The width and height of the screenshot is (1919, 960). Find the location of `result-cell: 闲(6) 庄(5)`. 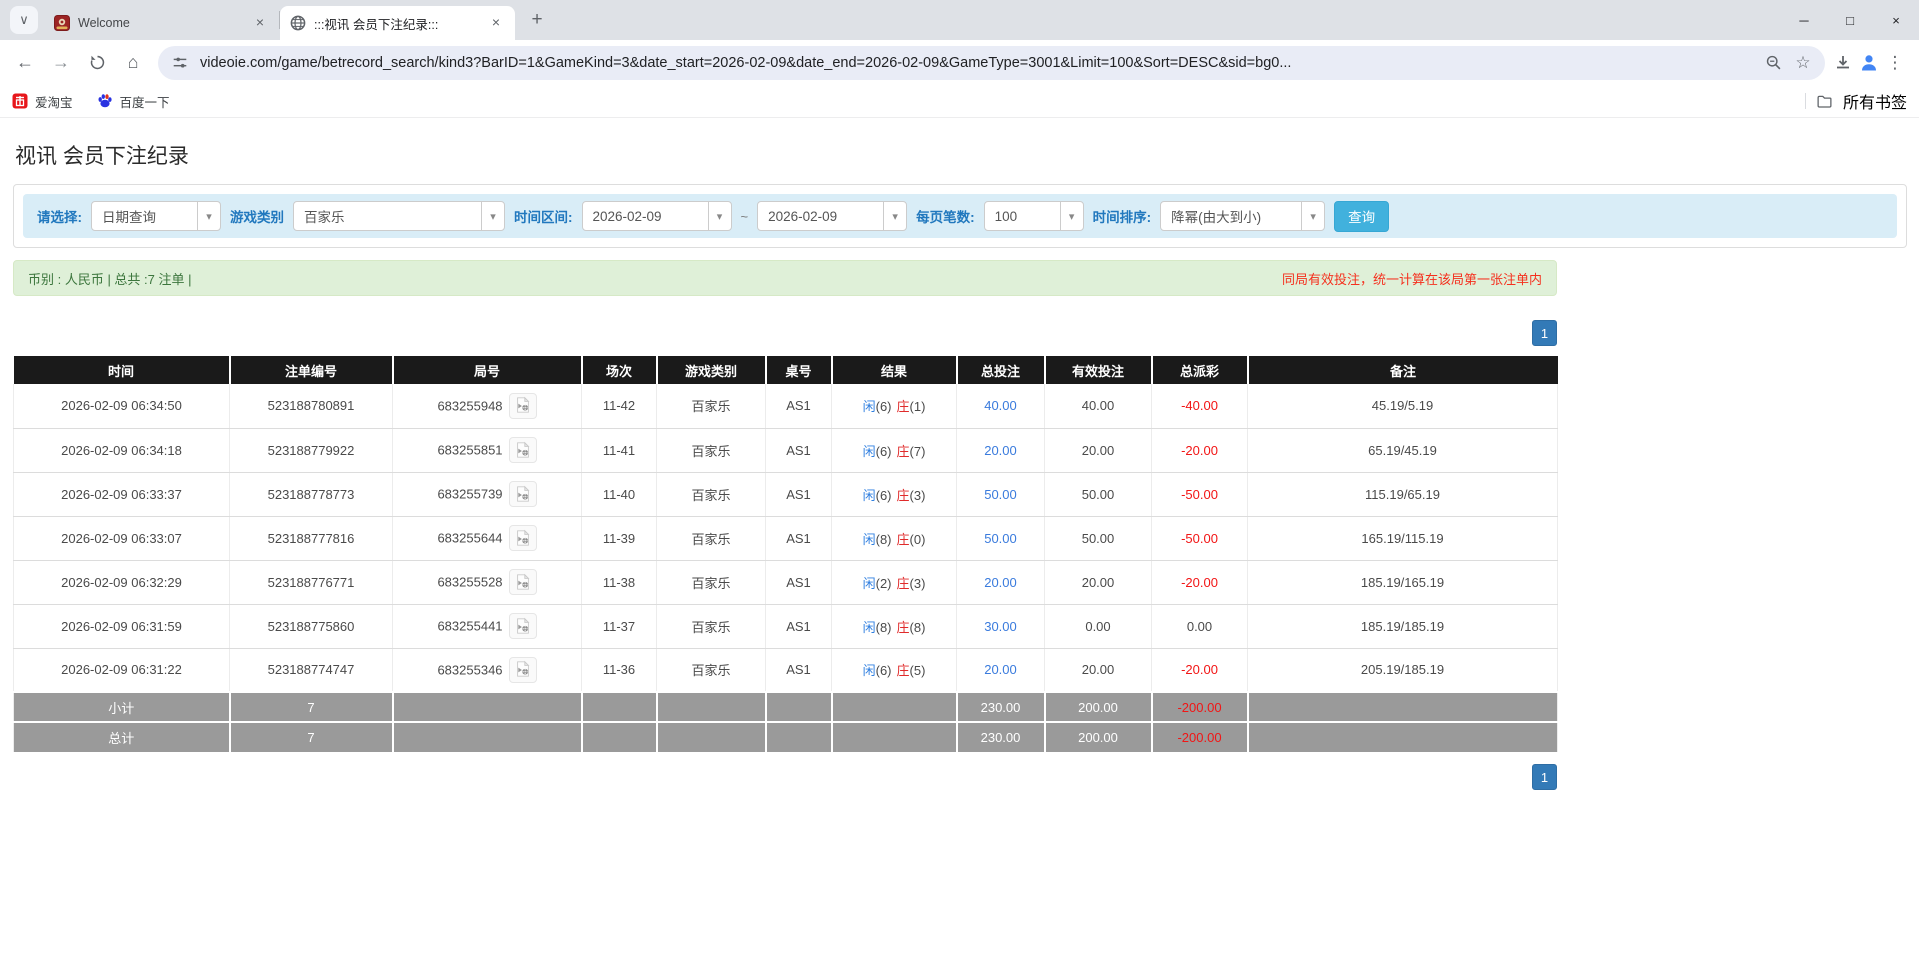

result-cell: 闲(6) 庄(5) is located at coordinates (894, 670).